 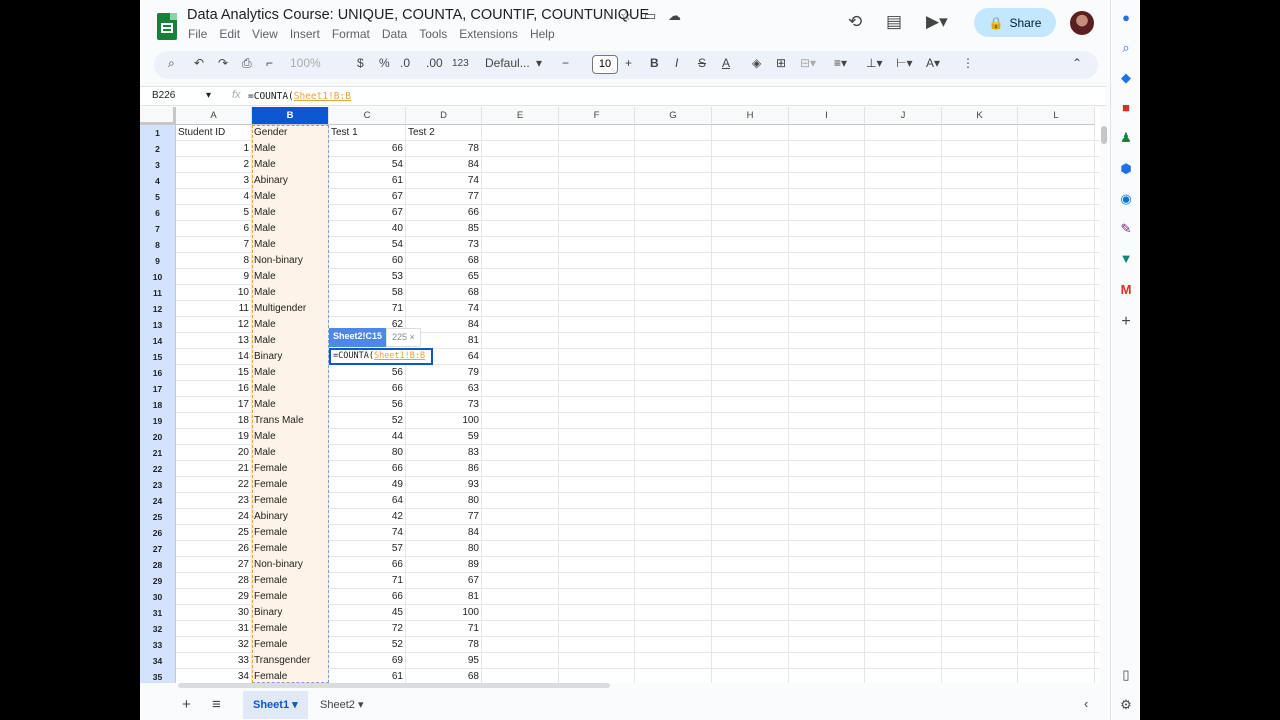 What do you see at coordinates (673, 421) in the screenshot?
I see `cell-g19` at bounding box center [673, 421].